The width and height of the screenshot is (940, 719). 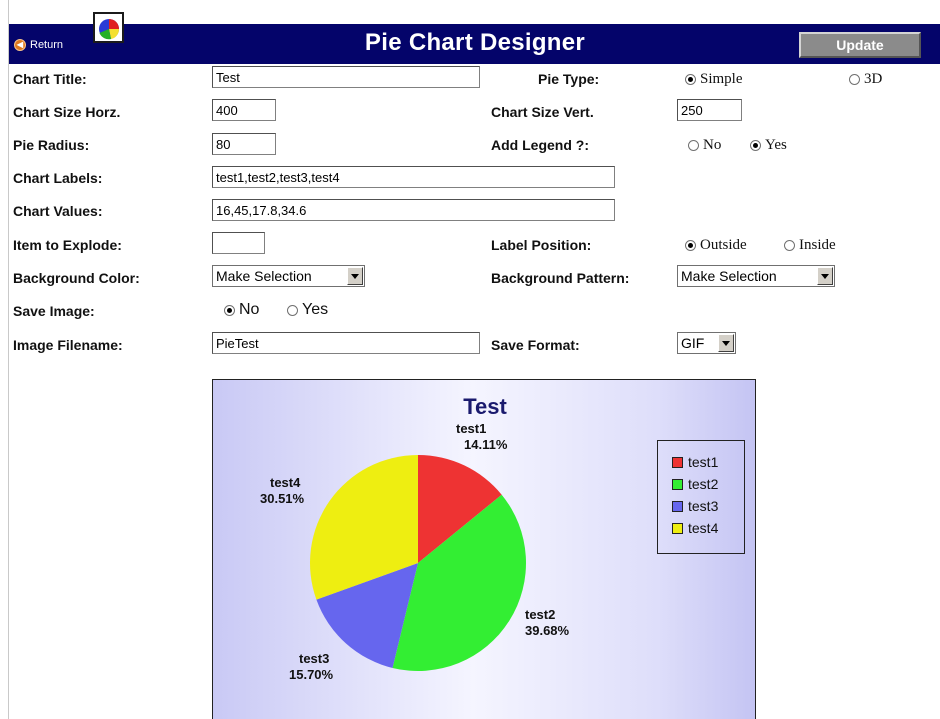 I want to click on header-bar: ◀ Return Pie Chart Designer Update, so click(x=474, y=38).